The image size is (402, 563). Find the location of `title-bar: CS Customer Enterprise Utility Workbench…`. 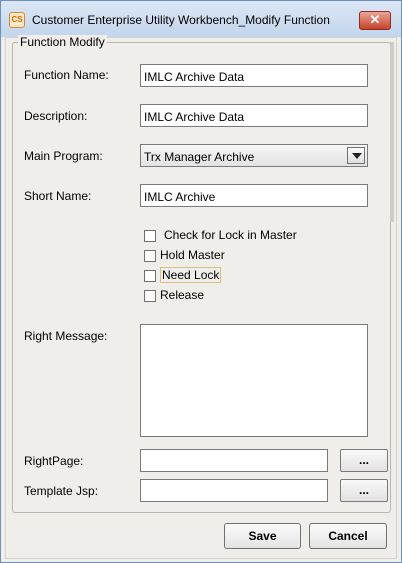

title-bar: CS Customer Enterprise Utility Workbench… is located at coordinates (201, 19).